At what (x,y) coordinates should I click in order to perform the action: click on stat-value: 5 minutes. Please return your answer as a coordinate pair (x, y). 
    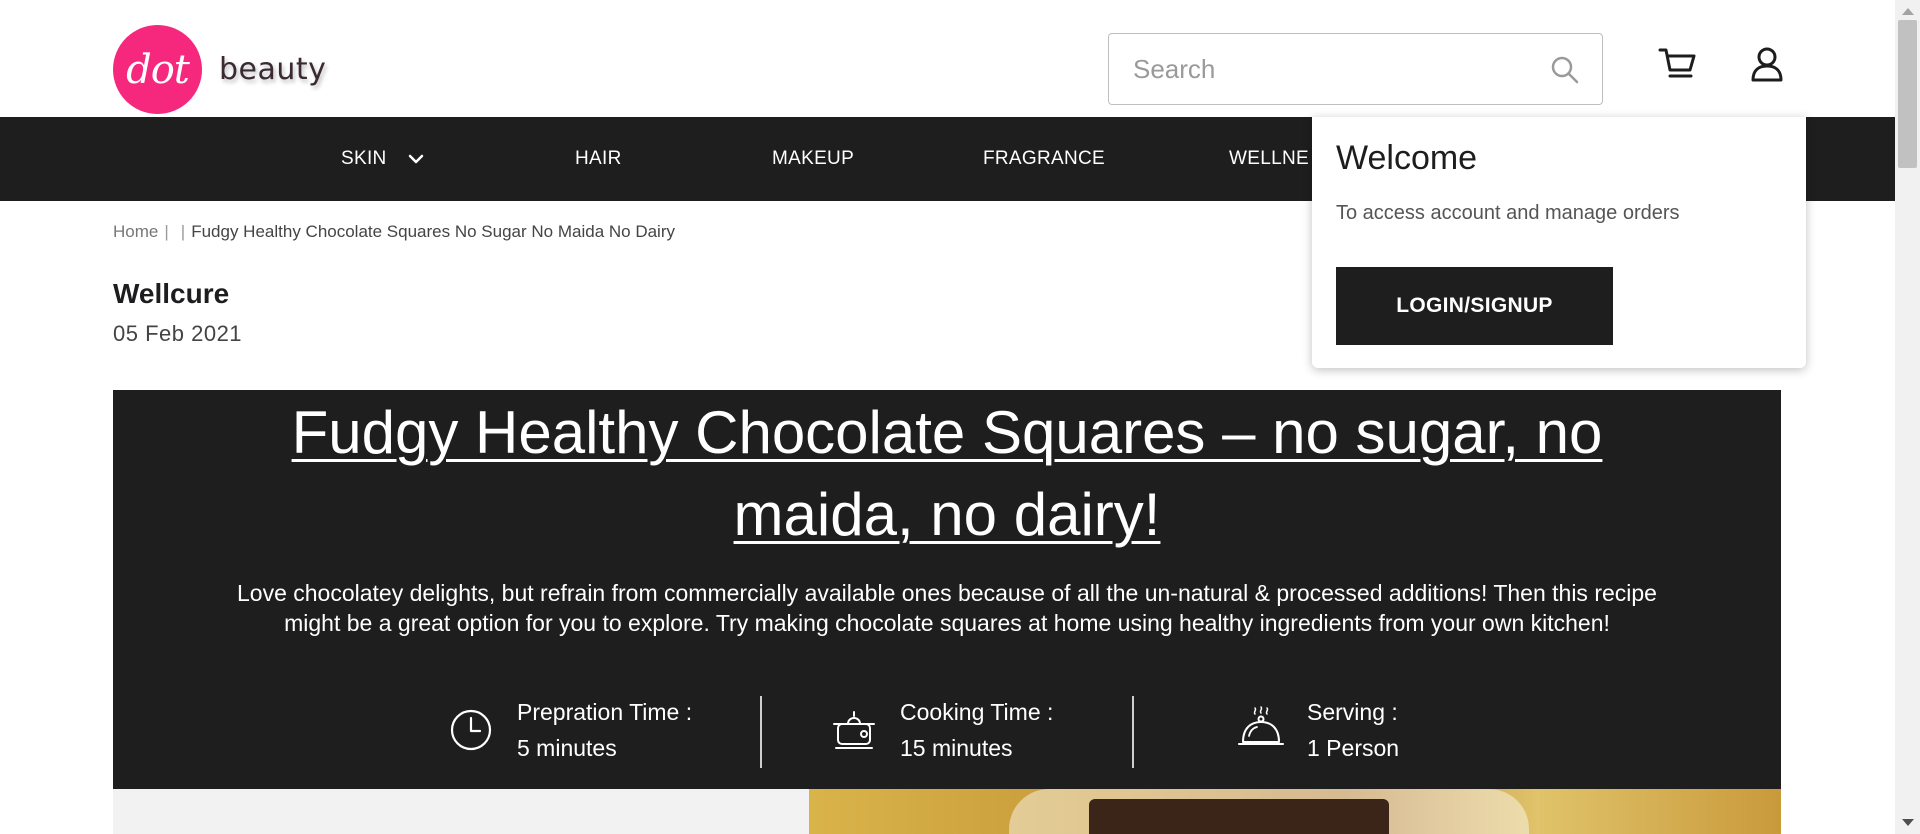
    Looking at the image, I should click on (567, 748).